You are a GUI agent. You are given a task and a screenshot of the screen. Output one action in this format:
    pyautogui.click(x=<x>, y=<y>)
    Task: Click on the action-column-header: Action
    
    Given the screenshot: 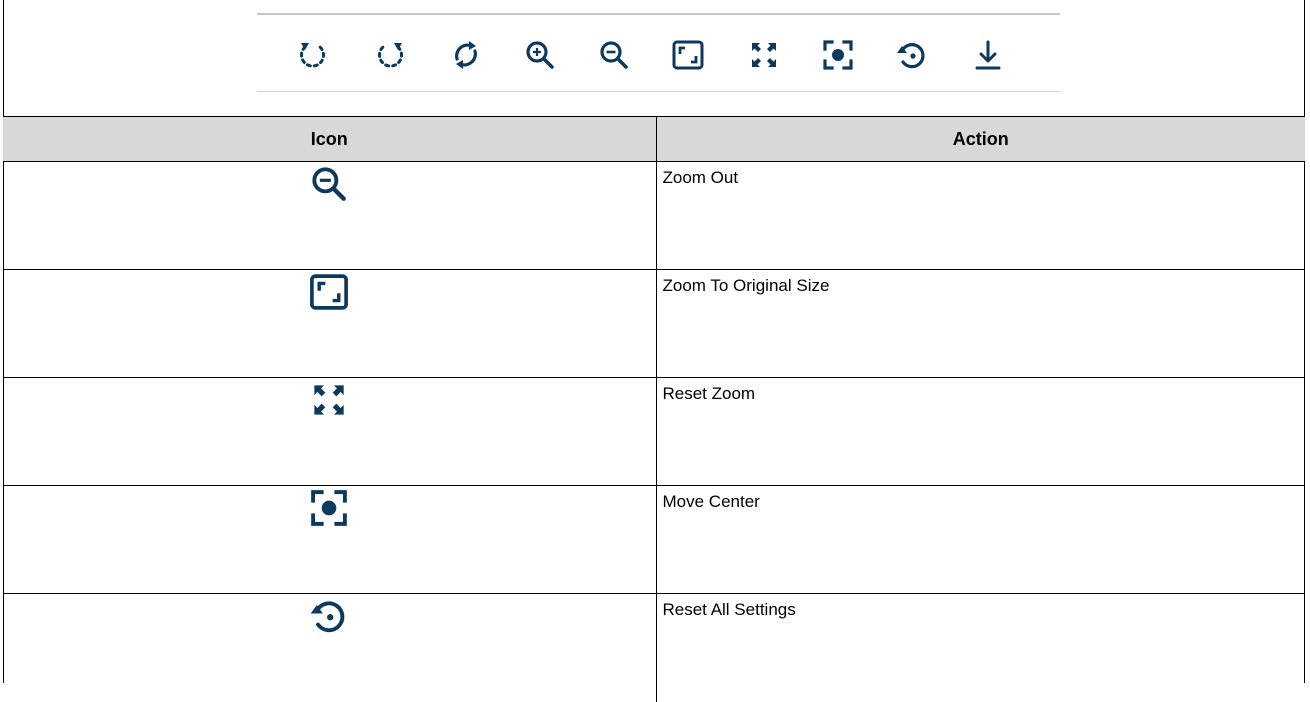 What is the action you would take?
    pyautogui.click(x=980, y=139)
    